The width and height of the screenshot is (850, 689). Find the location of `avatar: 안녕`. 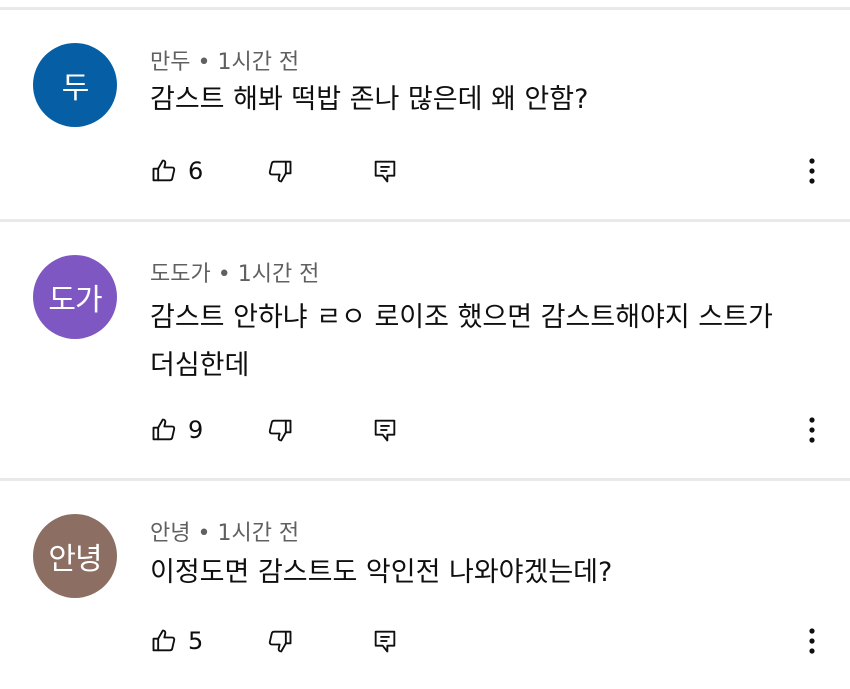

avatar: 안녕 is located at coordinates (75, 556).